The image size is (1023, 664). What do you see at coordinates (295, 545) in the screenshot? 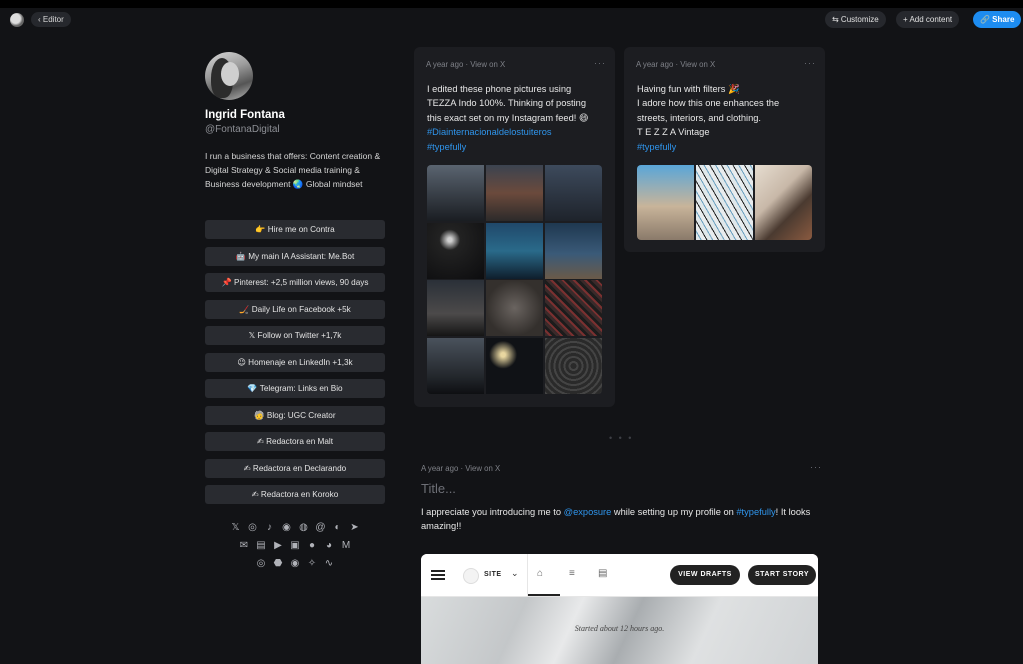
I see `linkedin-icon: ▣` at bounding box center [295, 545].